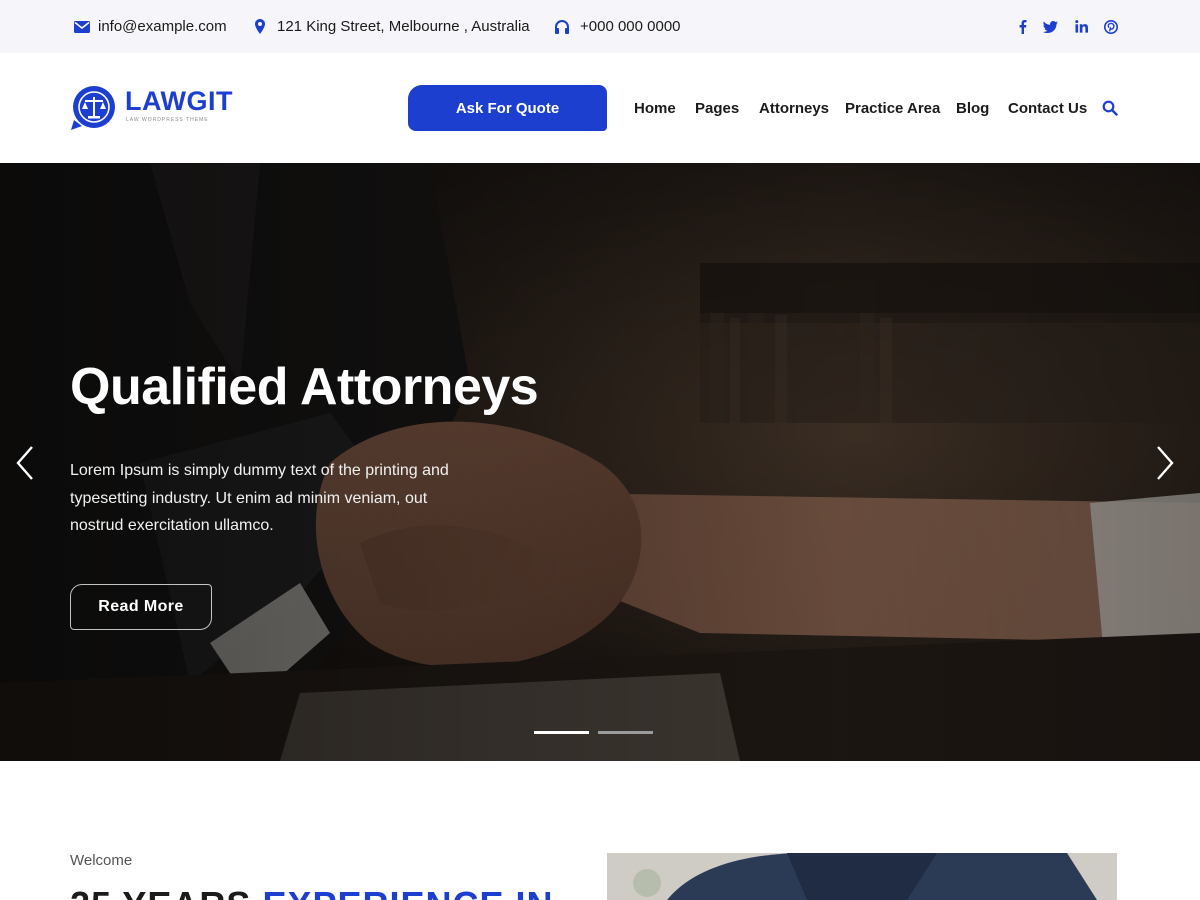  Describe the element at coordinates (141, 607) in the screenshot. I see `read-more-button: Read More` at that location.